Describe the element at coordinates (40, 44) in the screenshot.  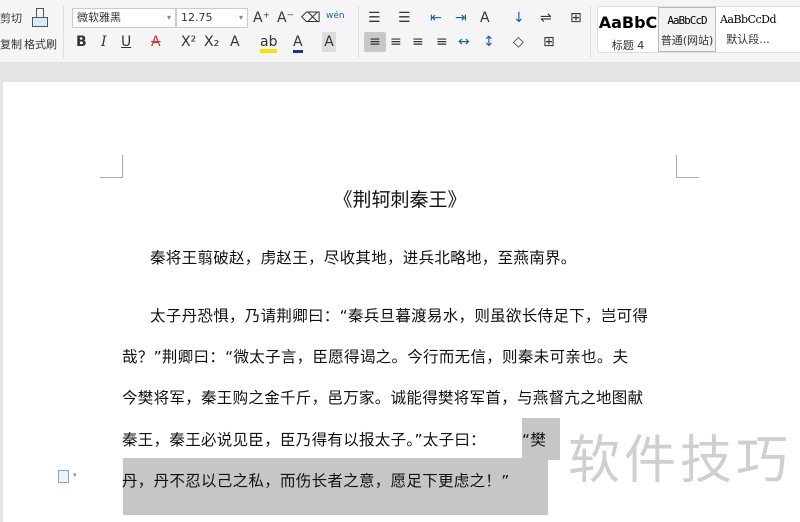
I see `format-painter-button: 格式刷` at that location.